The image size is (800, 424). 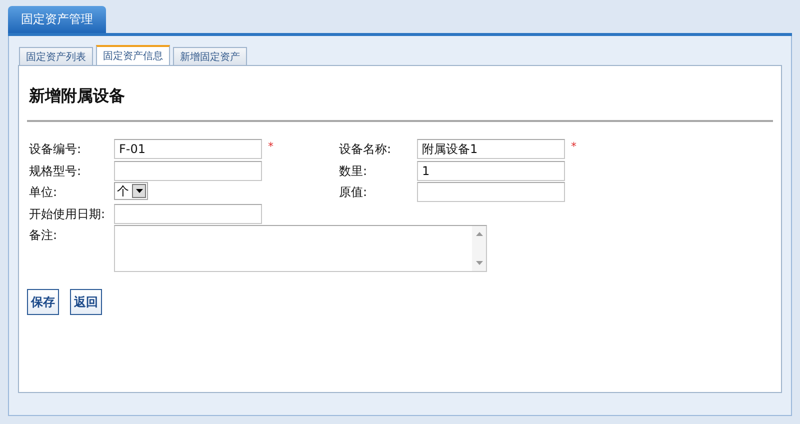 What do you see at coordinates (56, 56) in the screenshot?
I see `tab: 固定资产列表` at bounding box center [56, 56].